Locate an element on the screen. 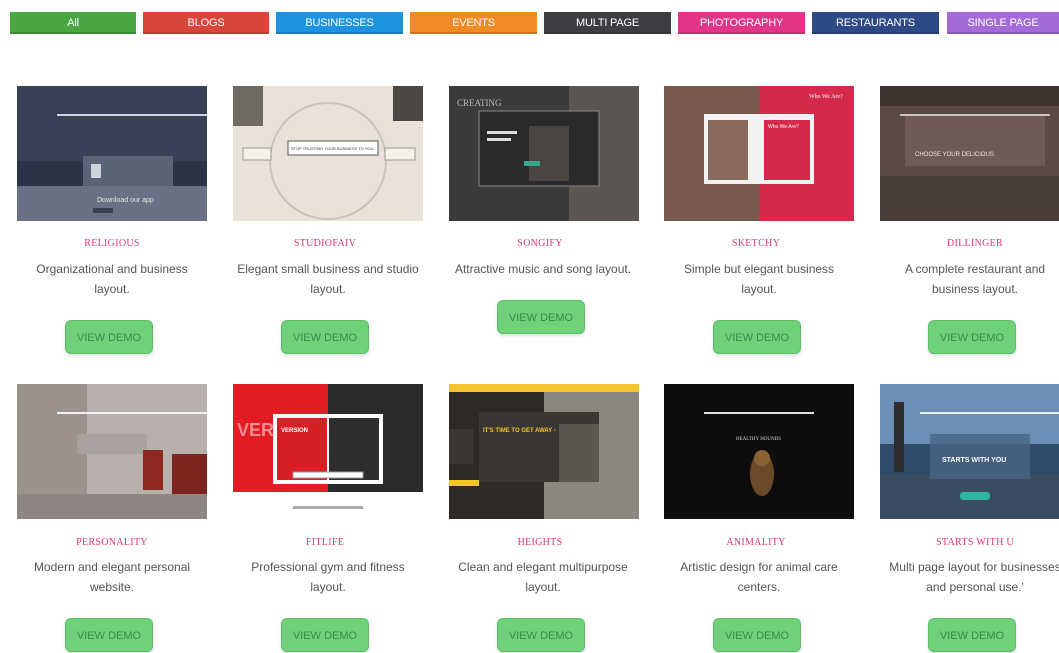  thumbnail-fitlife-image: VERSION VERSION is located at coordinates (328, 451).